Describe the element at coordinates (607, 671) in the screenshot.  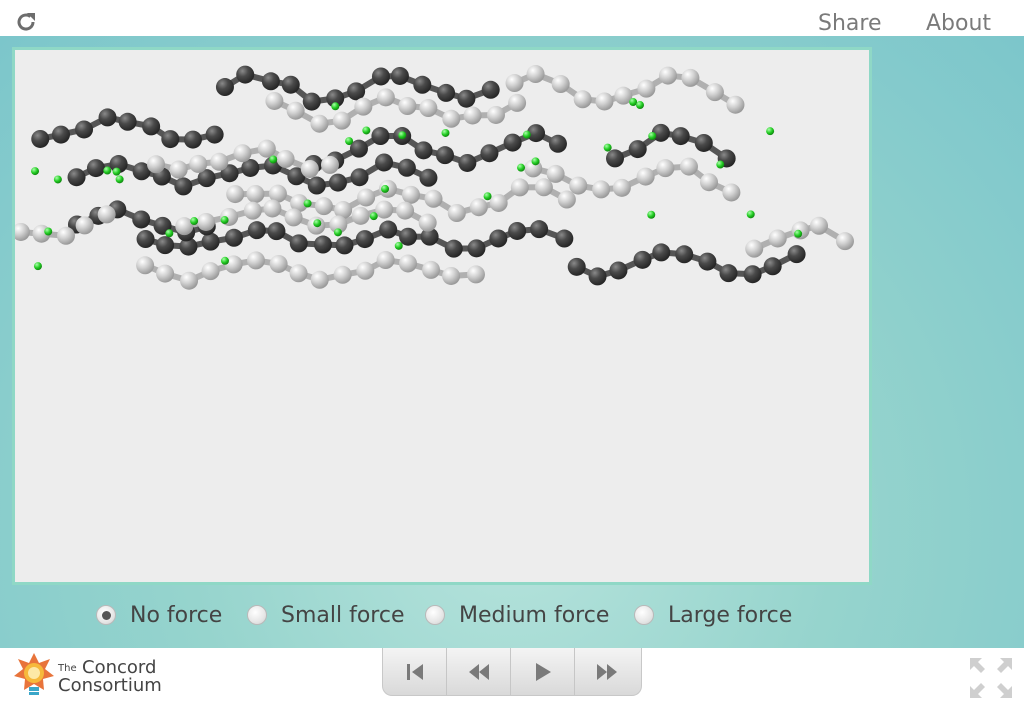
I see `step-forward-button` at that location.